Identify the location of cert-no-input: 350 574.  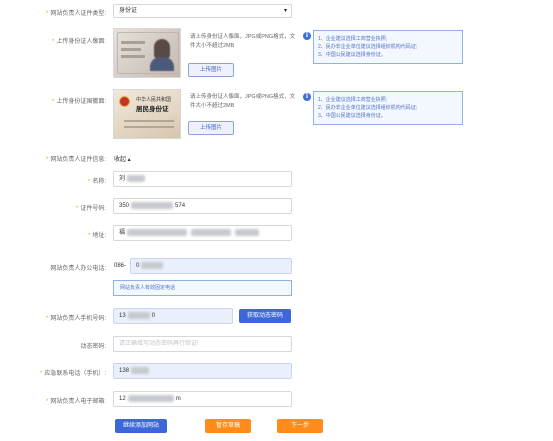
(202, 206).